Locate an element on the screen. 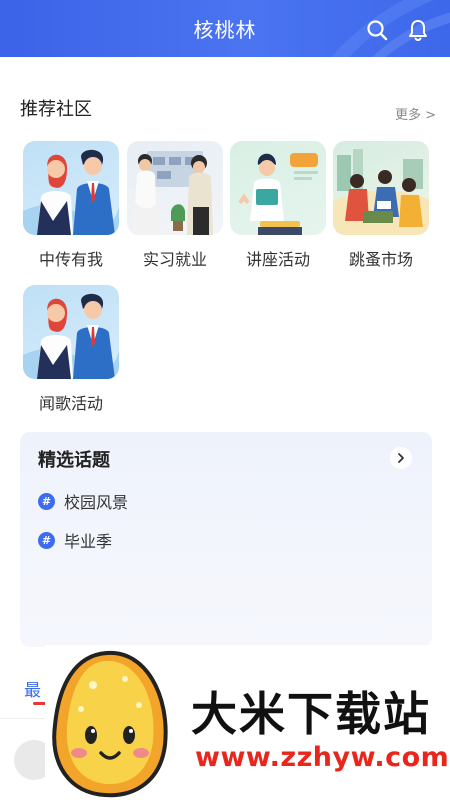 This screenshot has height=800, width=450. watermark-url: www.zzhyw.com is located at coordinates (322, 757).